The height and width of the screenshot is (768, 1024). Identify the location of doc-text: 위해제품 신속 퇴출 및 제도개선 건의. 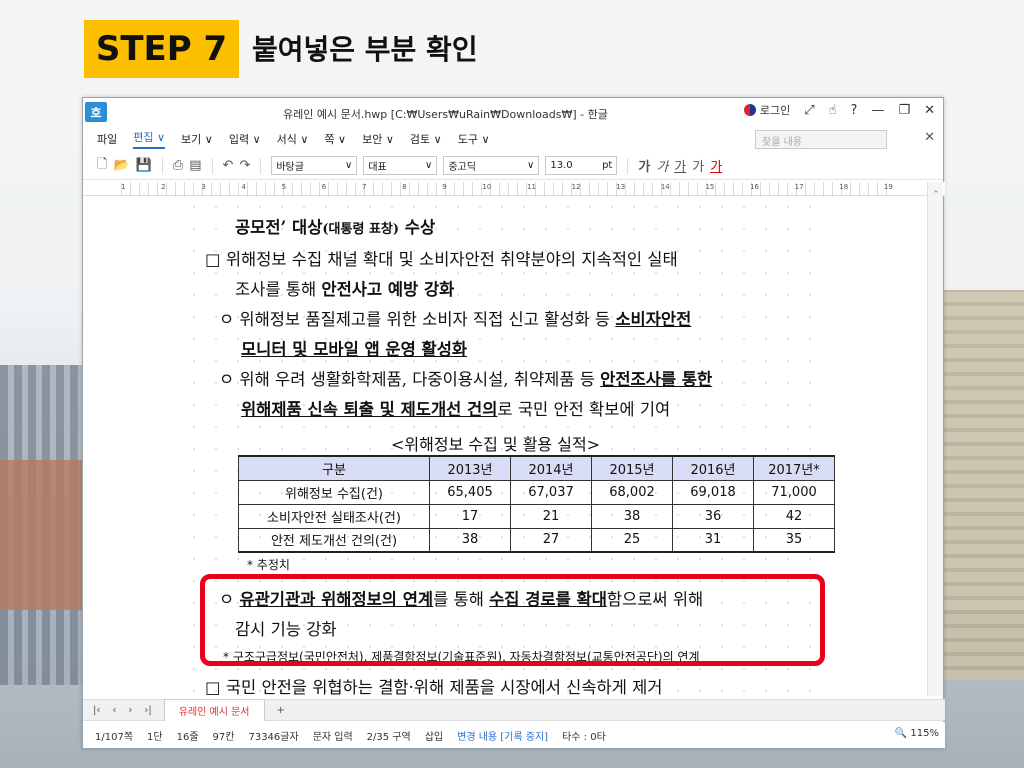
(369, 409).